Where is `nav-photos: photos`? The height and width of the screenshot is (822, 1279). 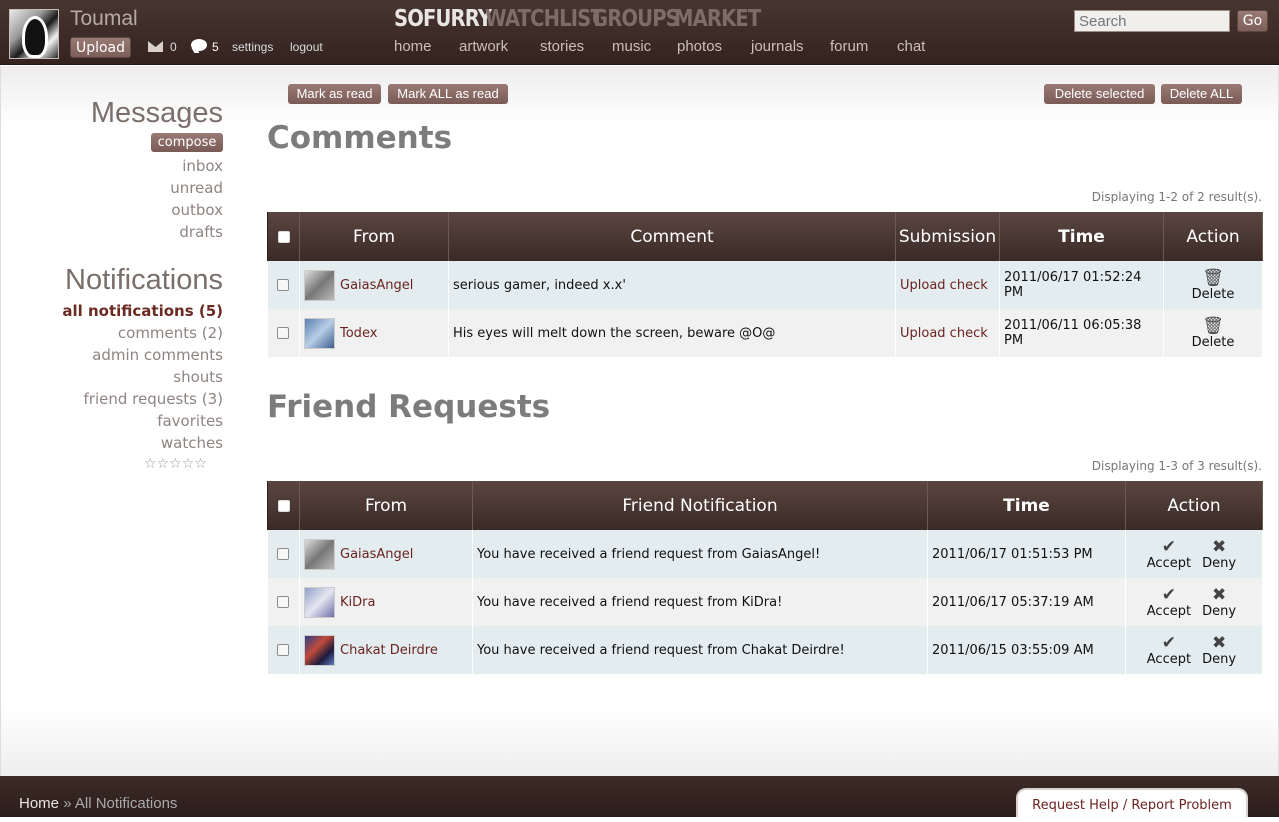 nav-photos: photos is located at coordinates (699, 46).